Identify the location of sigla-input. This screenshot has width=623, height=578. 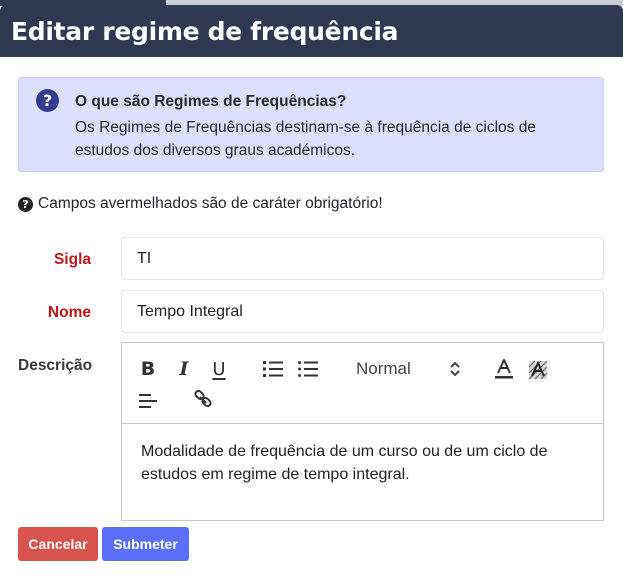
(362, 258).